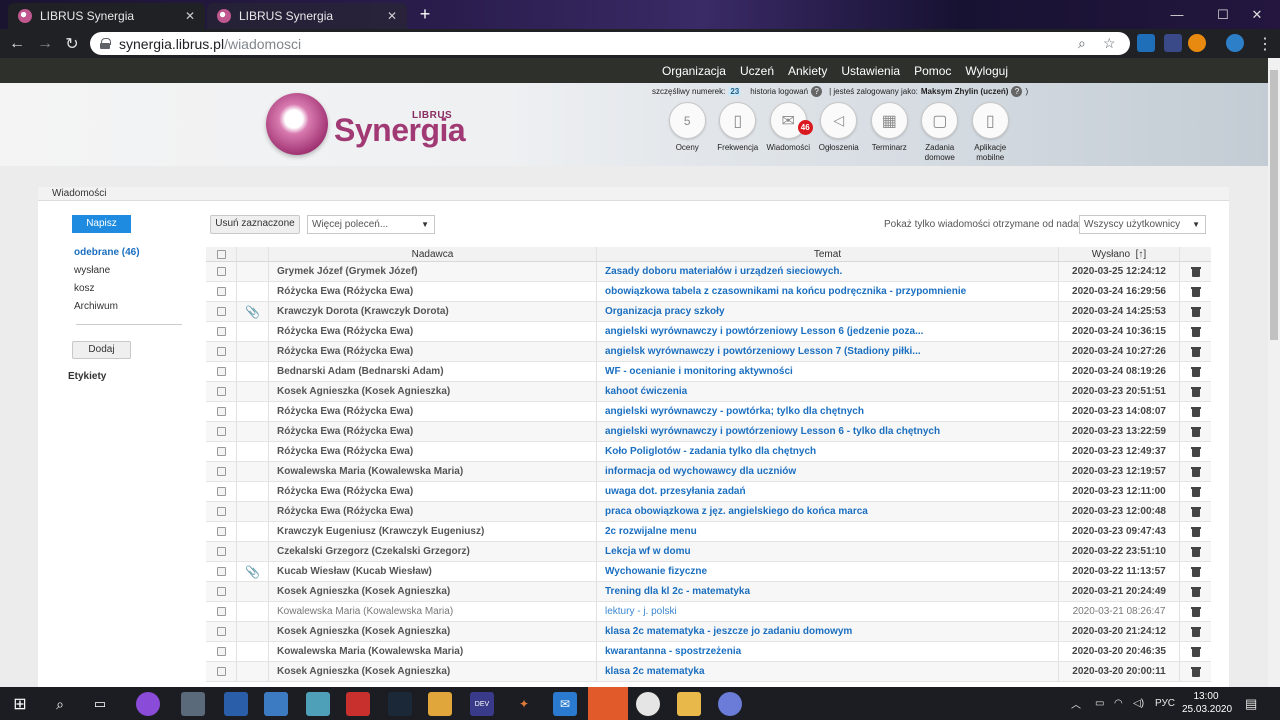  Describe the element at coordinates (565, 704) in the screenshot. I see `mail-icon: ✉` at that location.